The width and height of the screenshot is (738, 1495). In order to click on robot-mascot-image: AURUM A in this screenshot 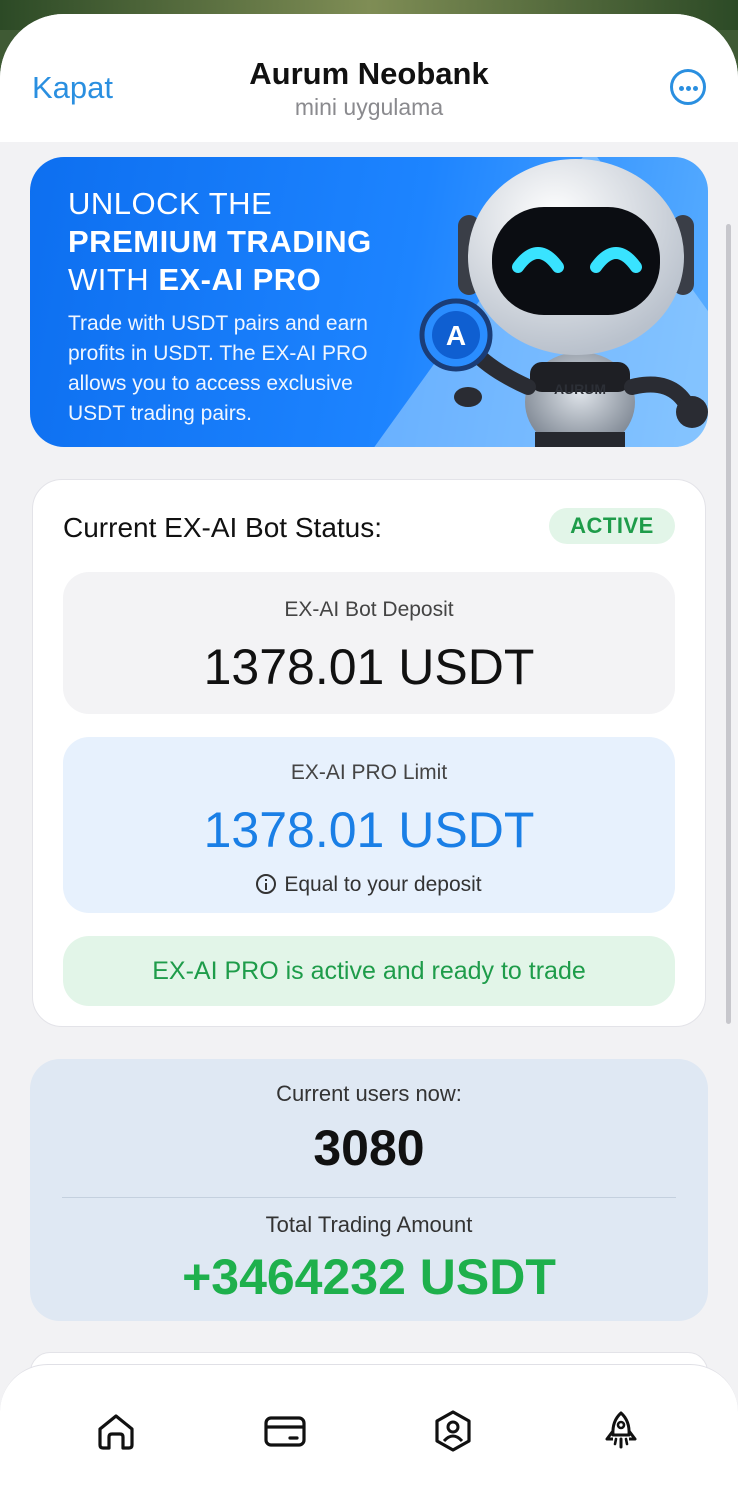, I will do `click(563, 303)`.